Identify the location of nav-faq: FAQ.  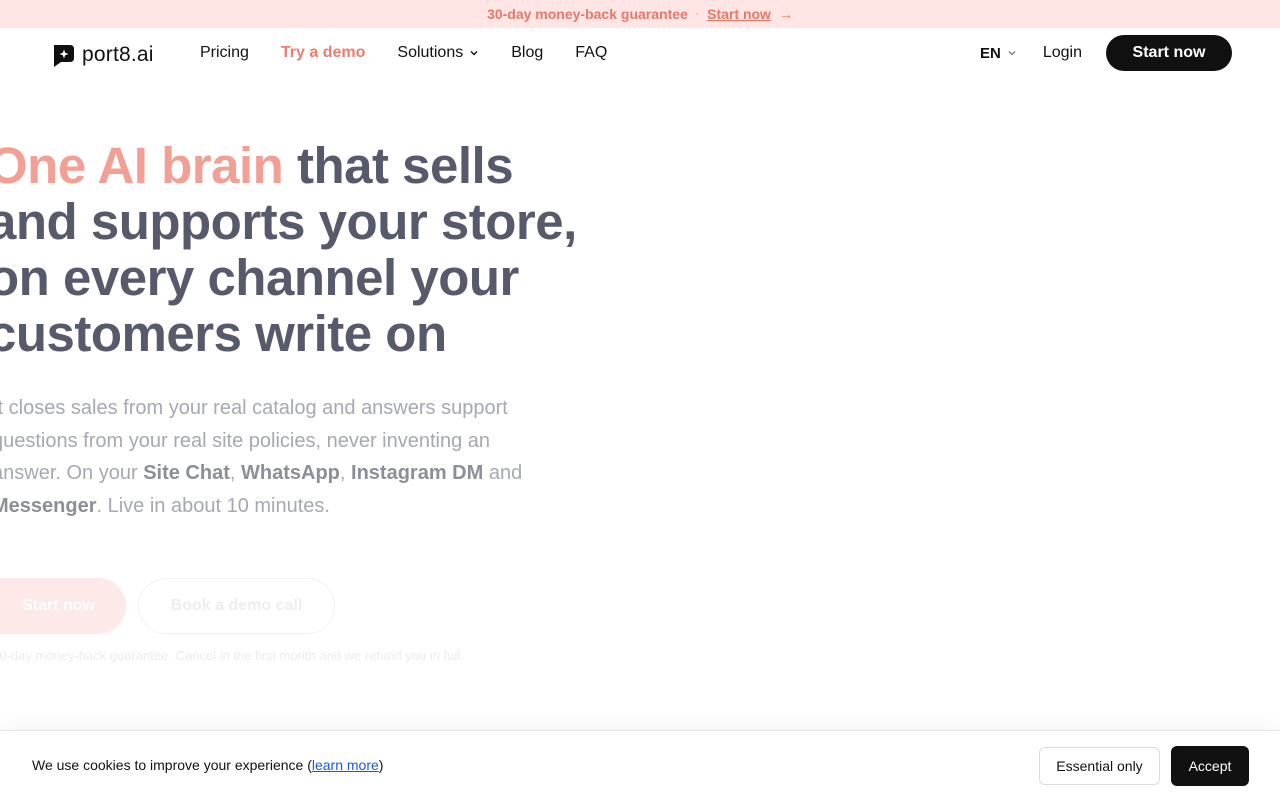
(591, 53).